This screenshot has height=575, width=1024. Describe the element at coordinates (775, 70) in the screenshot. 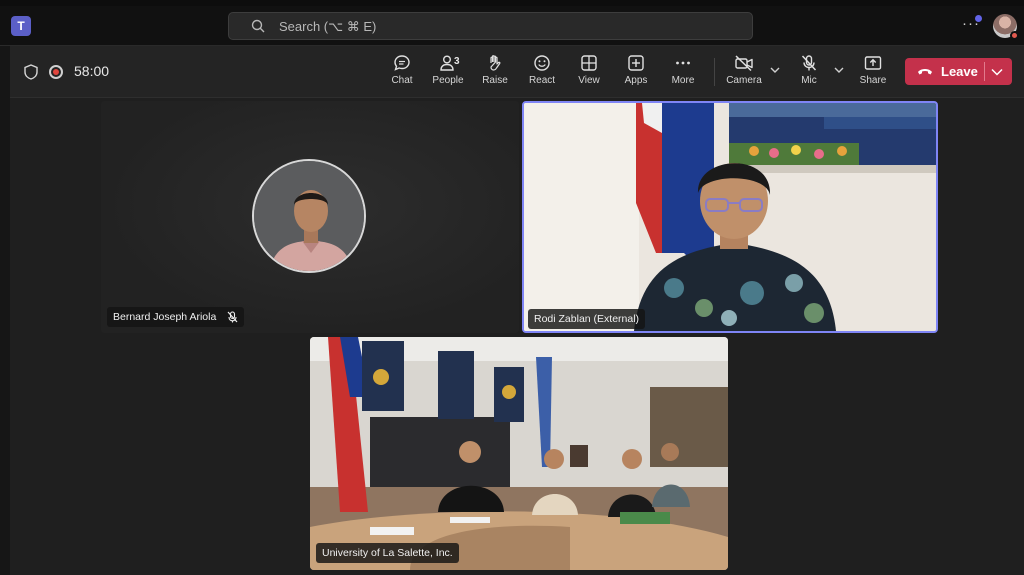

I see `camera-options-chevron-icon` at that location.